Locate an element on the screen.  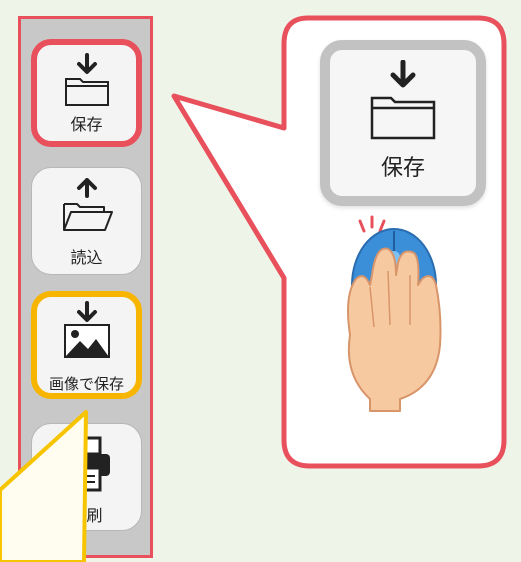
zoomed-save-label: 保存 is located at coordinates (402, 168).